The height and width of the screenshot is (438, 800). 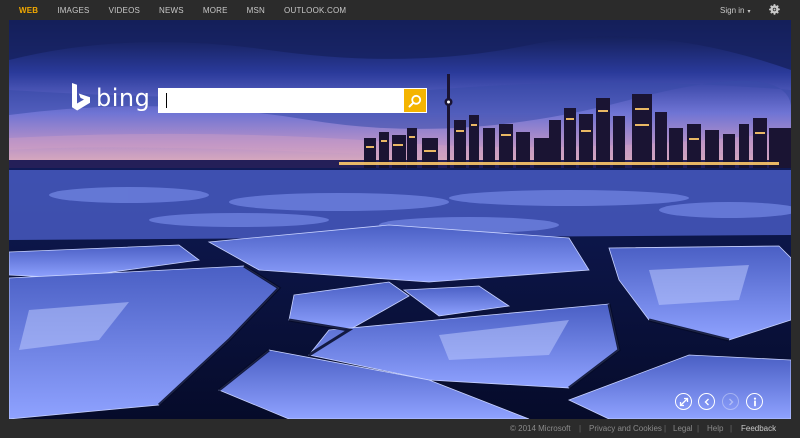 What do you see at coordinates (81, 97) in the screenshot?
I see `bing-b-mark` at bounding box center [81, 97].